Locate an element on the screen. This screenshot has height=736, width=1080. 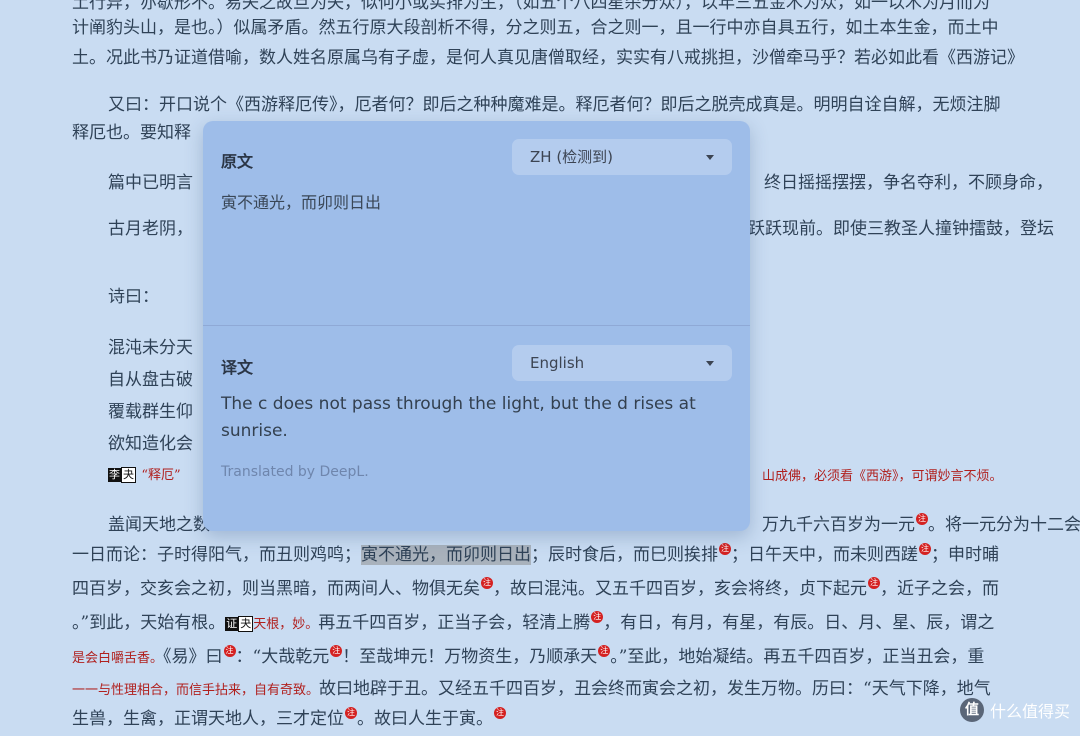
text-line: 覆载群生仰 is located at coordinates (150, 412).